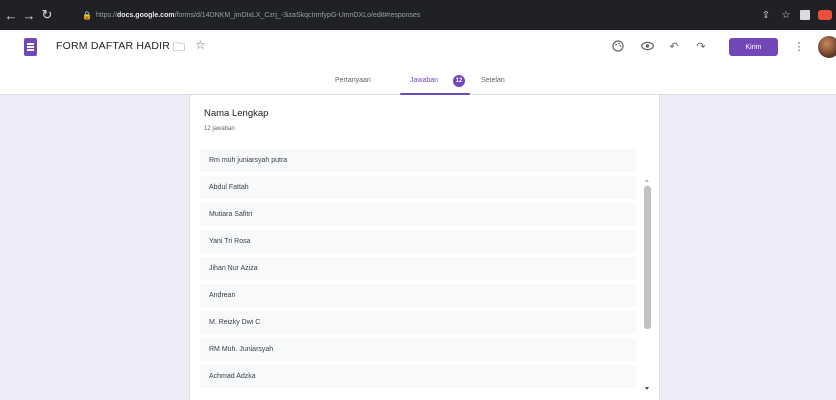 Image resolution: width=836 pixels, height=400 pixels. I want to click on bookmark-star-icon: ☆, so click(786, 15).